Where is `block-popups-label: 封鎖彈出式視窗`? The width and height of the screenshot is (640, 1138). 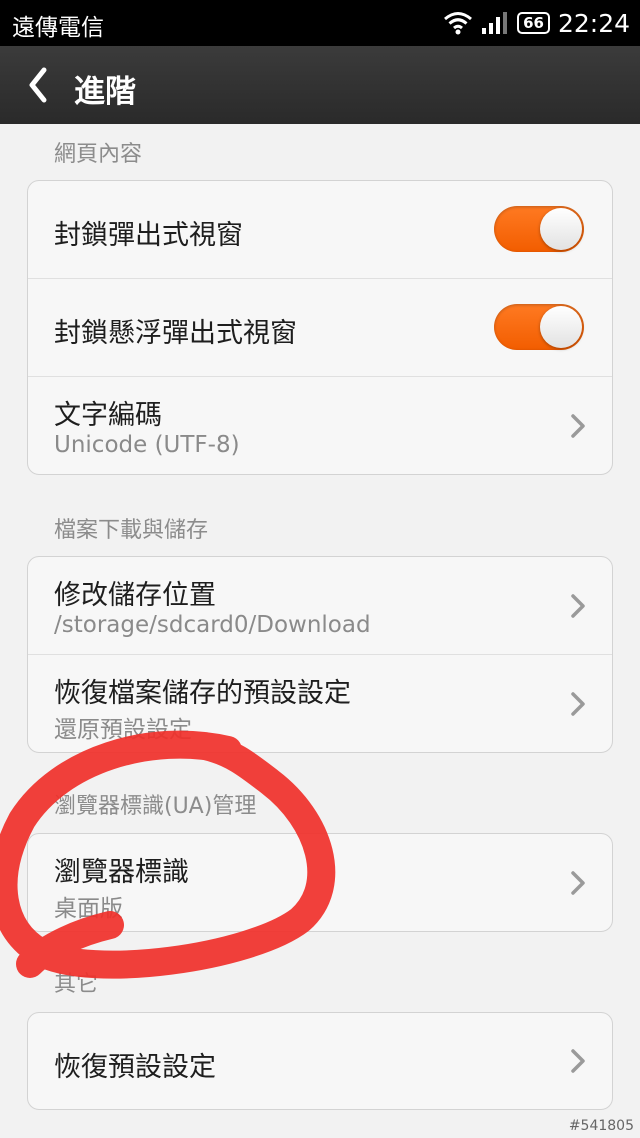 block-popups-label: 封鎖彈出式視窗 is located at coordinates (148, 235).